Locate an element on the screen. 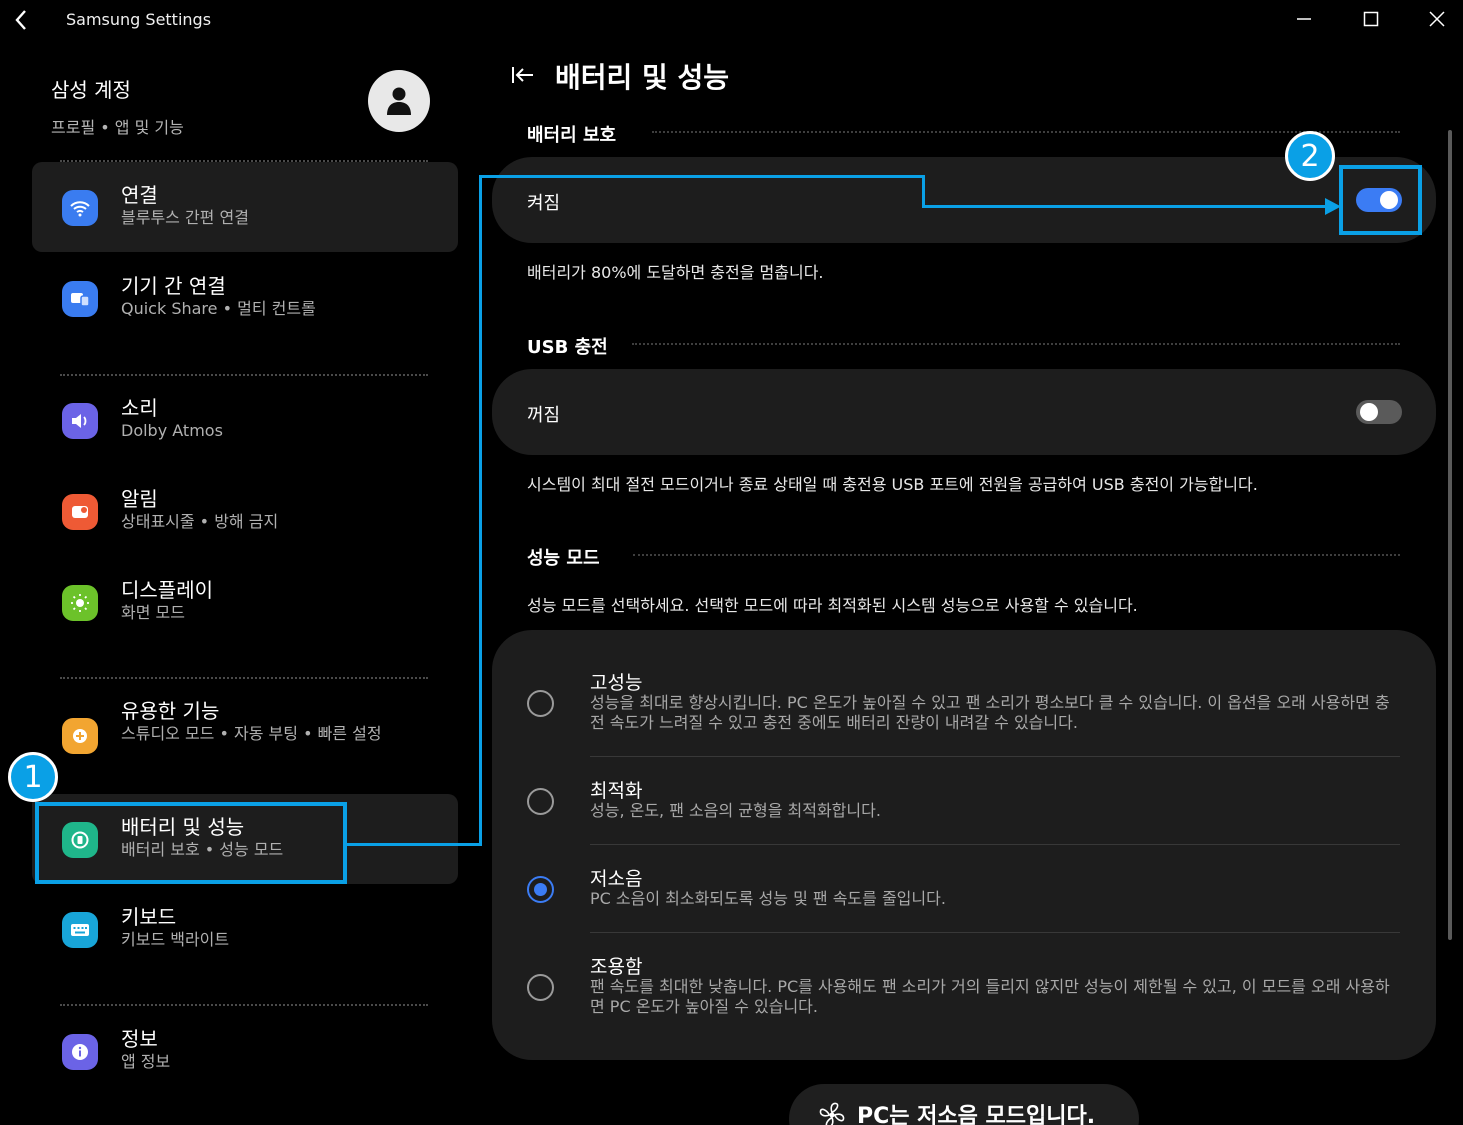 Image resolution: width=1463 pixels, height=1125 pixels. mode-description: PC 소음이 최소화되도록 성능 및 팬 속도를 줄입니다. is located at coordinates (768, 898).